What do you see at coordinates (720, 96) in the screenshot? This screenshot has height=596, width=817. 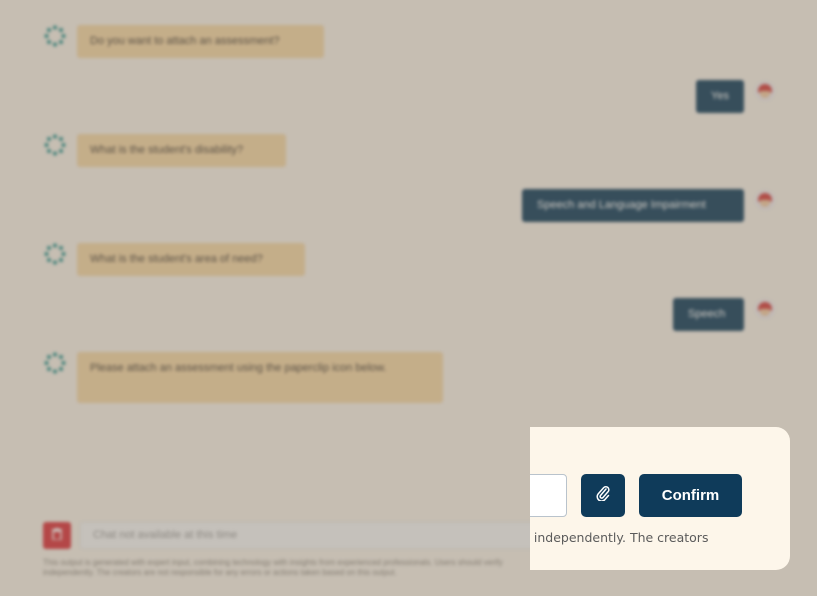 I see `user-message: Yes` at bounding box center [720, 96].